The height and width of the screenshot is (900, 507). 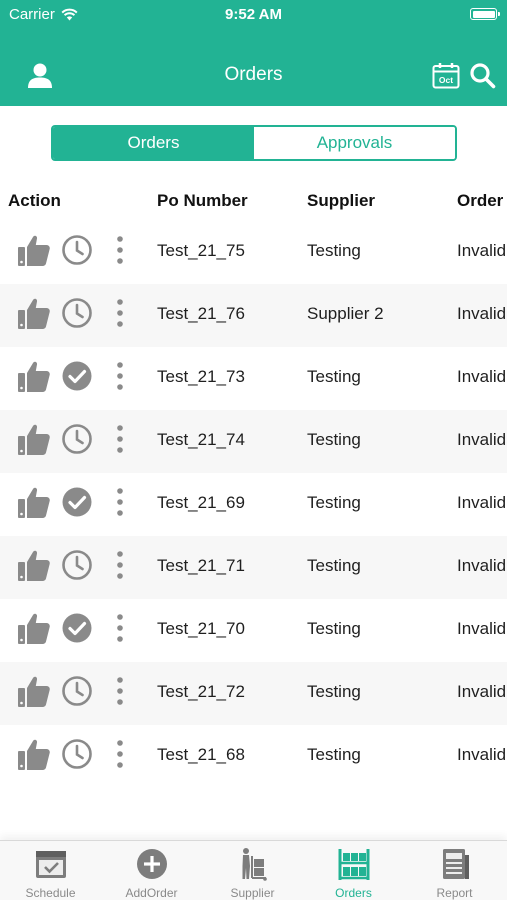 What do you see at coordinates (201, 691) in the screenshot?
I see `po-number-cell: Test_21_72` at bounding box center [201, 691].